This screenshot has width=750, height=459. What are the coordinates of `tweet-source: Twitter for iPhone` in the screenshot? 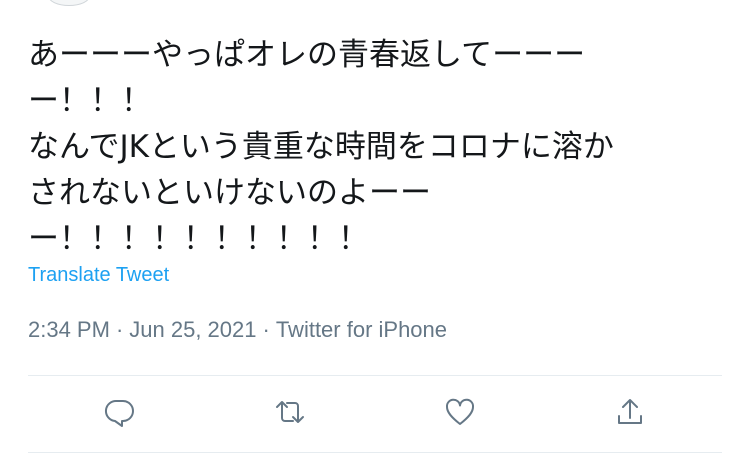 It's located at (361, 329).